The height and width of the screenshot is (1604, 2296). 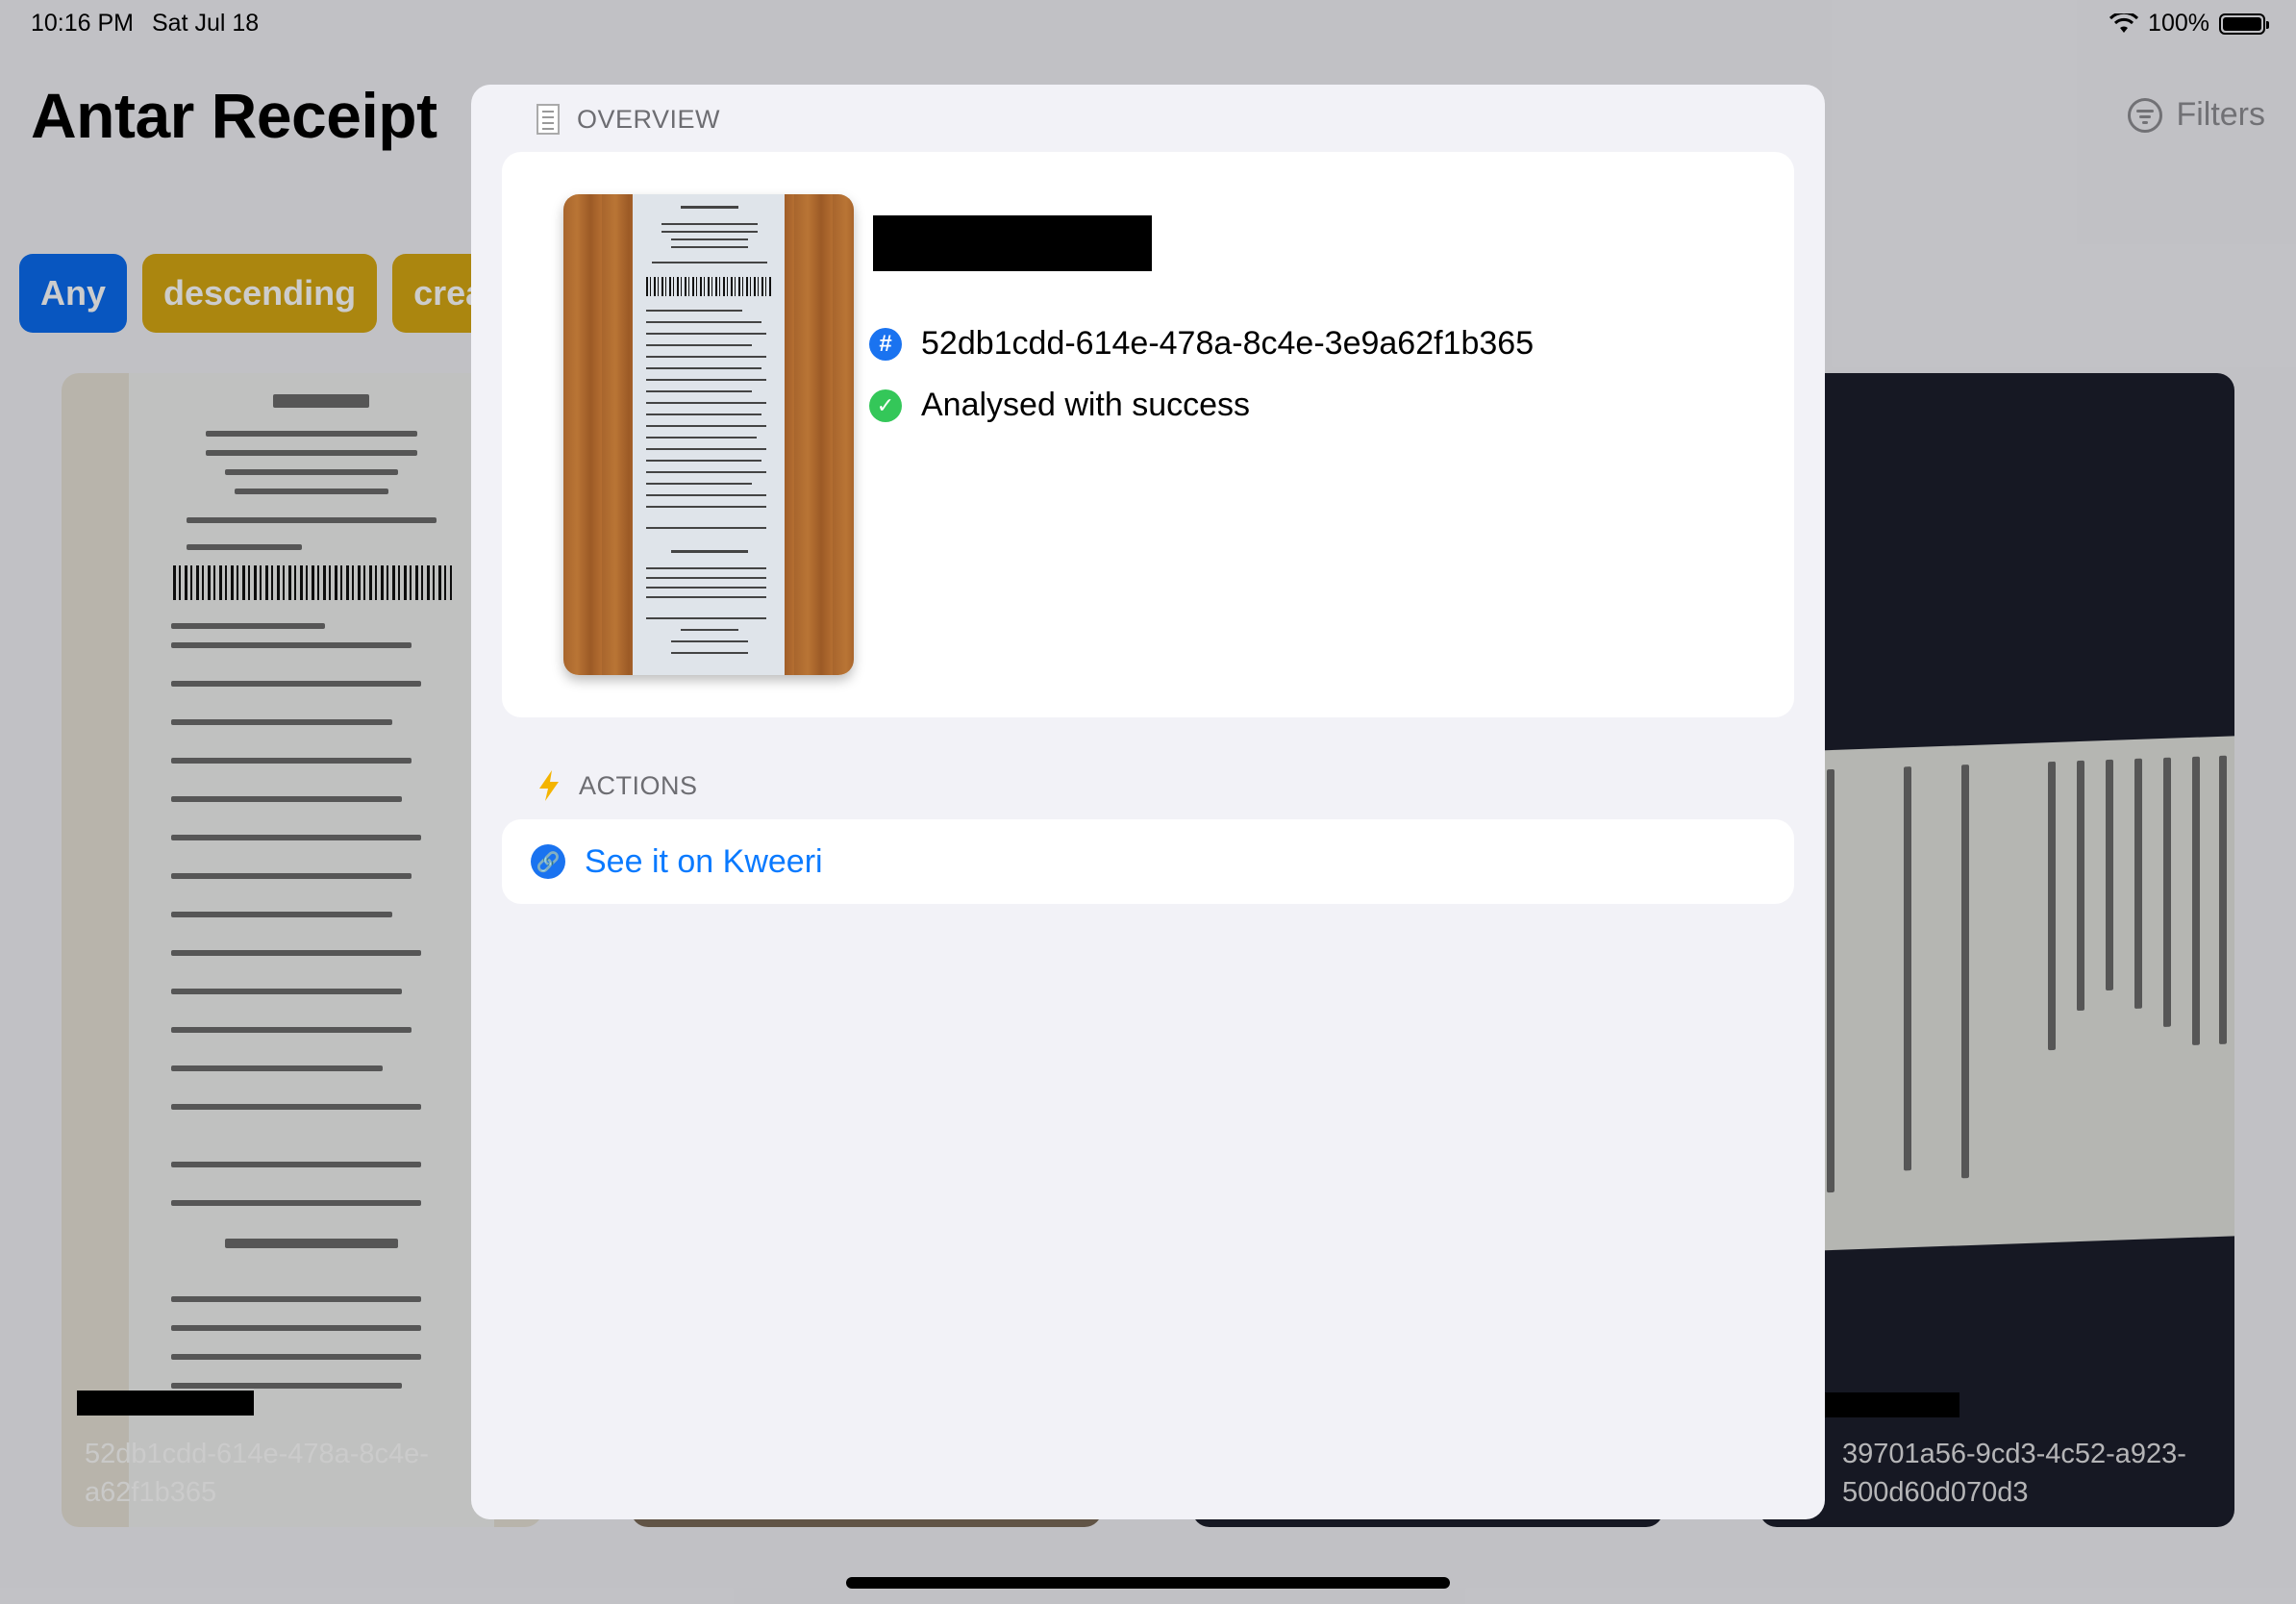 I want to click on actions-group: 🔗 See it on Kweeri, so click(x=1148, y=861).